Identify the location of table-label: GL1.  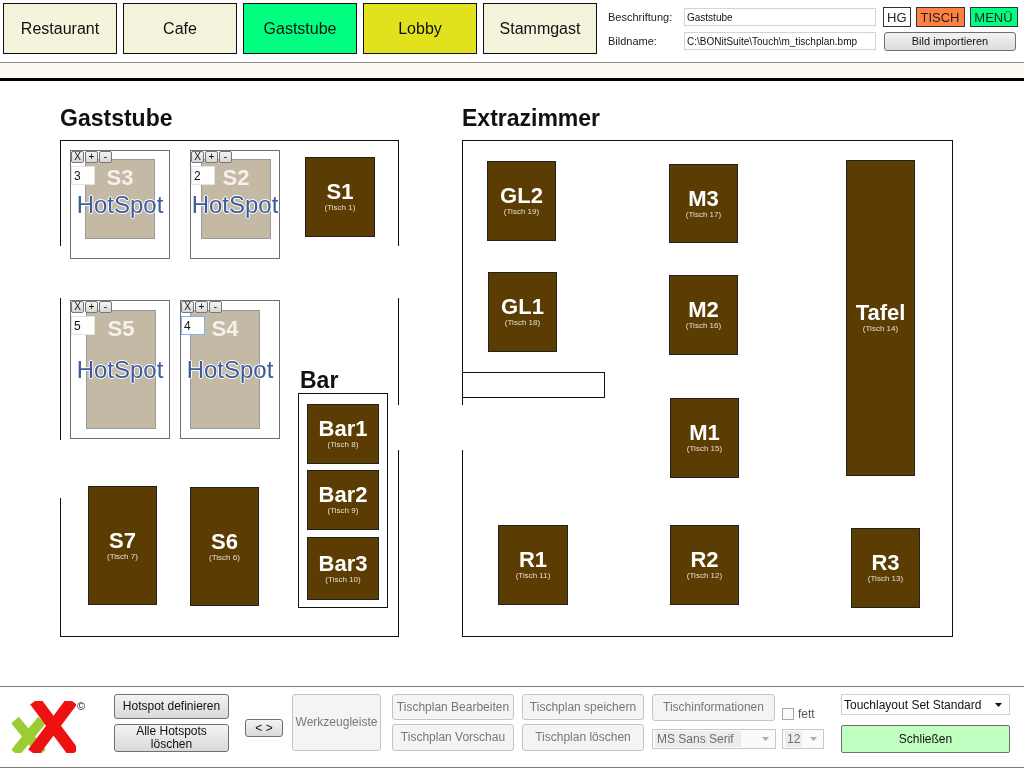
(522, 307).